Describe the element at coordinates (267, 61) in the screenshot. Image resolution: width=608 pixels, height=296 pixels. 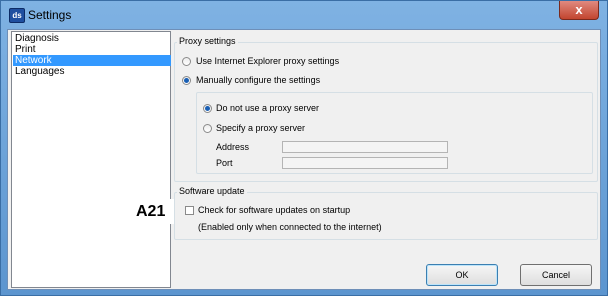
I see `use-ie-proxy-label: Use Internet Explorer proxy settings` at that location.